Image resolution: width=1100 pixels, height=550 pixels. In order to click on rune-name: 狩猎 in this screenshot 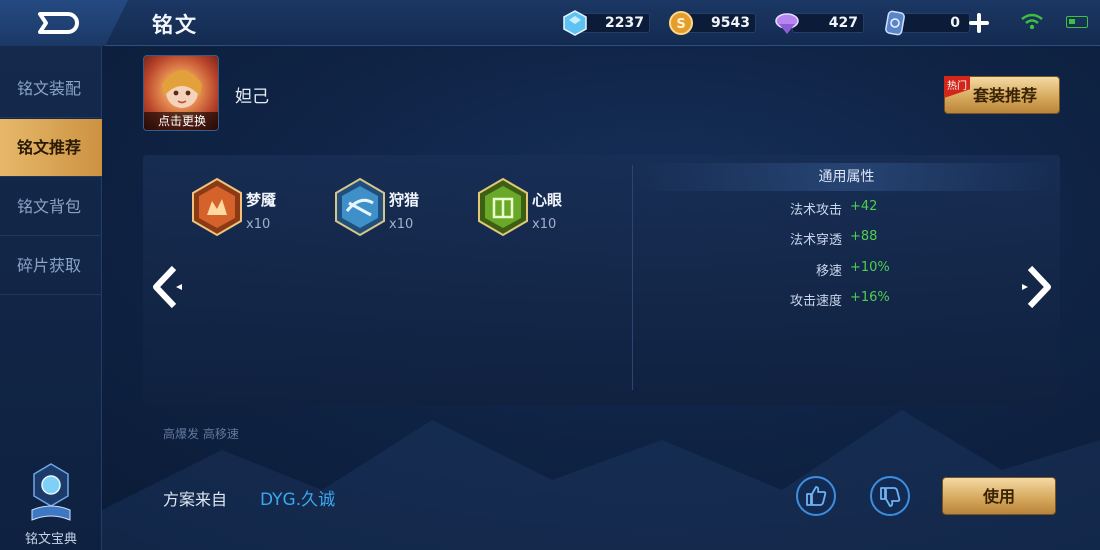, I will do `click(404, 200)`.